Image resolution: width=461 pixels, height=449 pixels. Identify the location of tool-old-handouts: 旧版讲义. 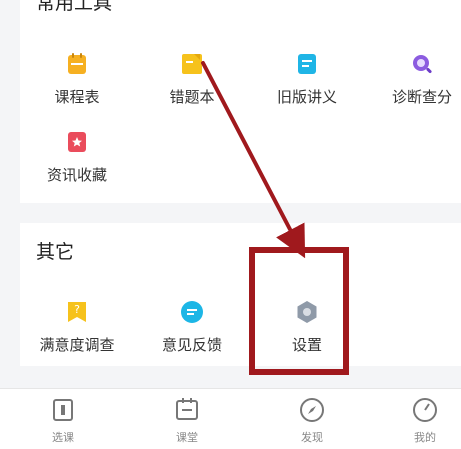
(307, 79).